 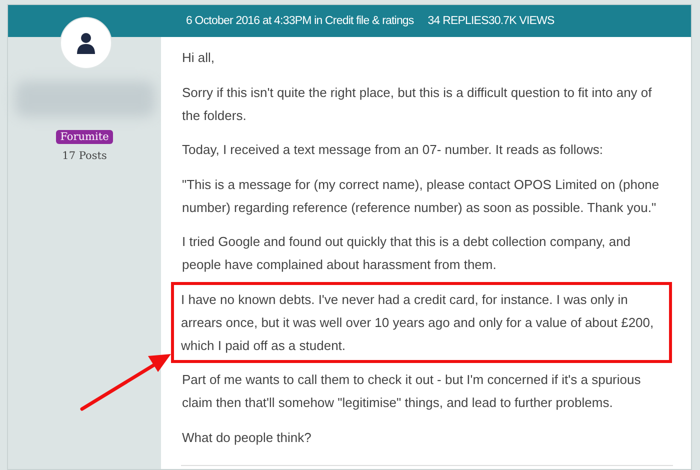 What do you see at coordinates (406, 253) in the screenshot?
I see `post-paragraph: I tried Google and found out quickly that this is a debt collection company, and people have complained about harassment from them.` at bounding box center [406, 253].